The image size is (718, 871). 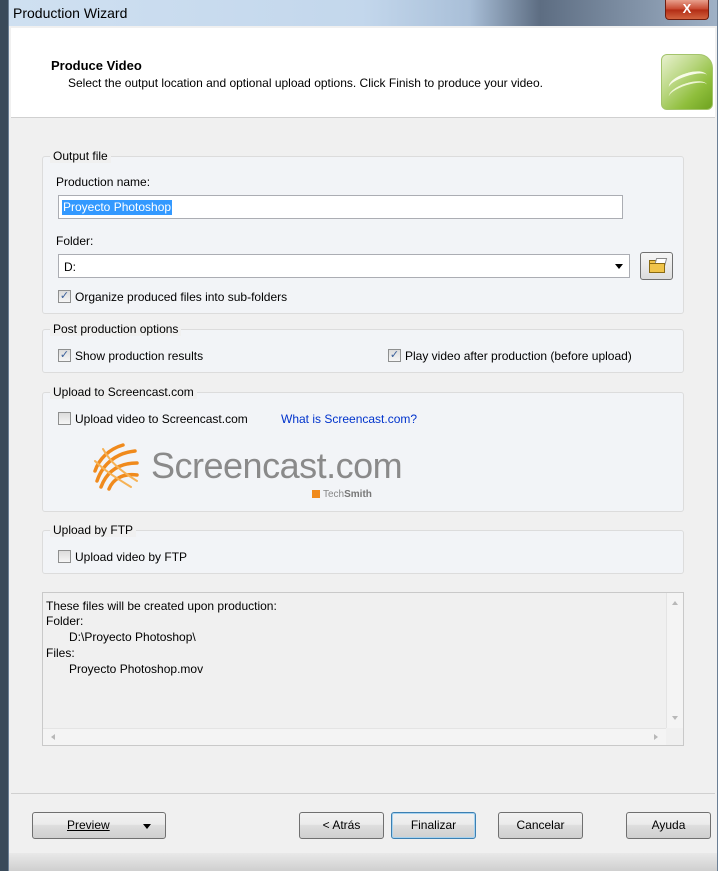 I want to click on upload-ftp-label: Upload video by FTP, so click(x=131, y=557).